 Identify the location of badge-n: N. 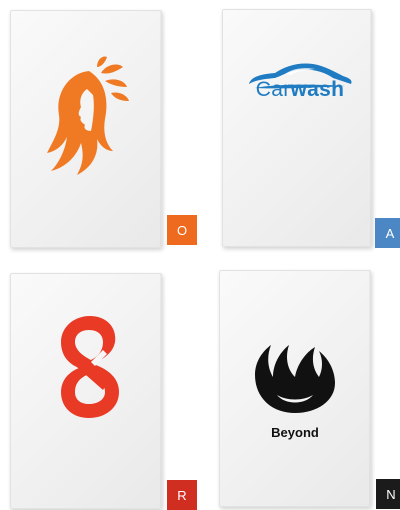
(388, 494).